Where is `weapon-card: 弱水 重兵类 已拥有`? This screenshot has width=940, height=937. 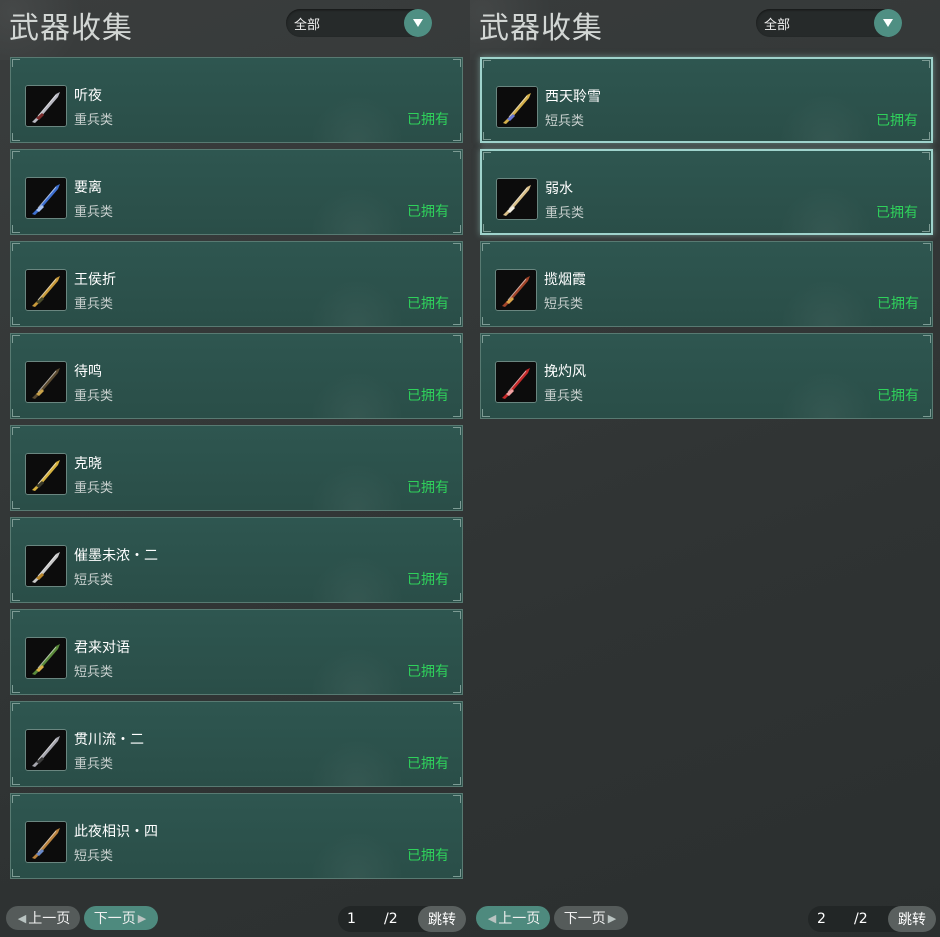 weapon-card: 弱水 重兵类 已拥有 is located at coordinates (706, 192).